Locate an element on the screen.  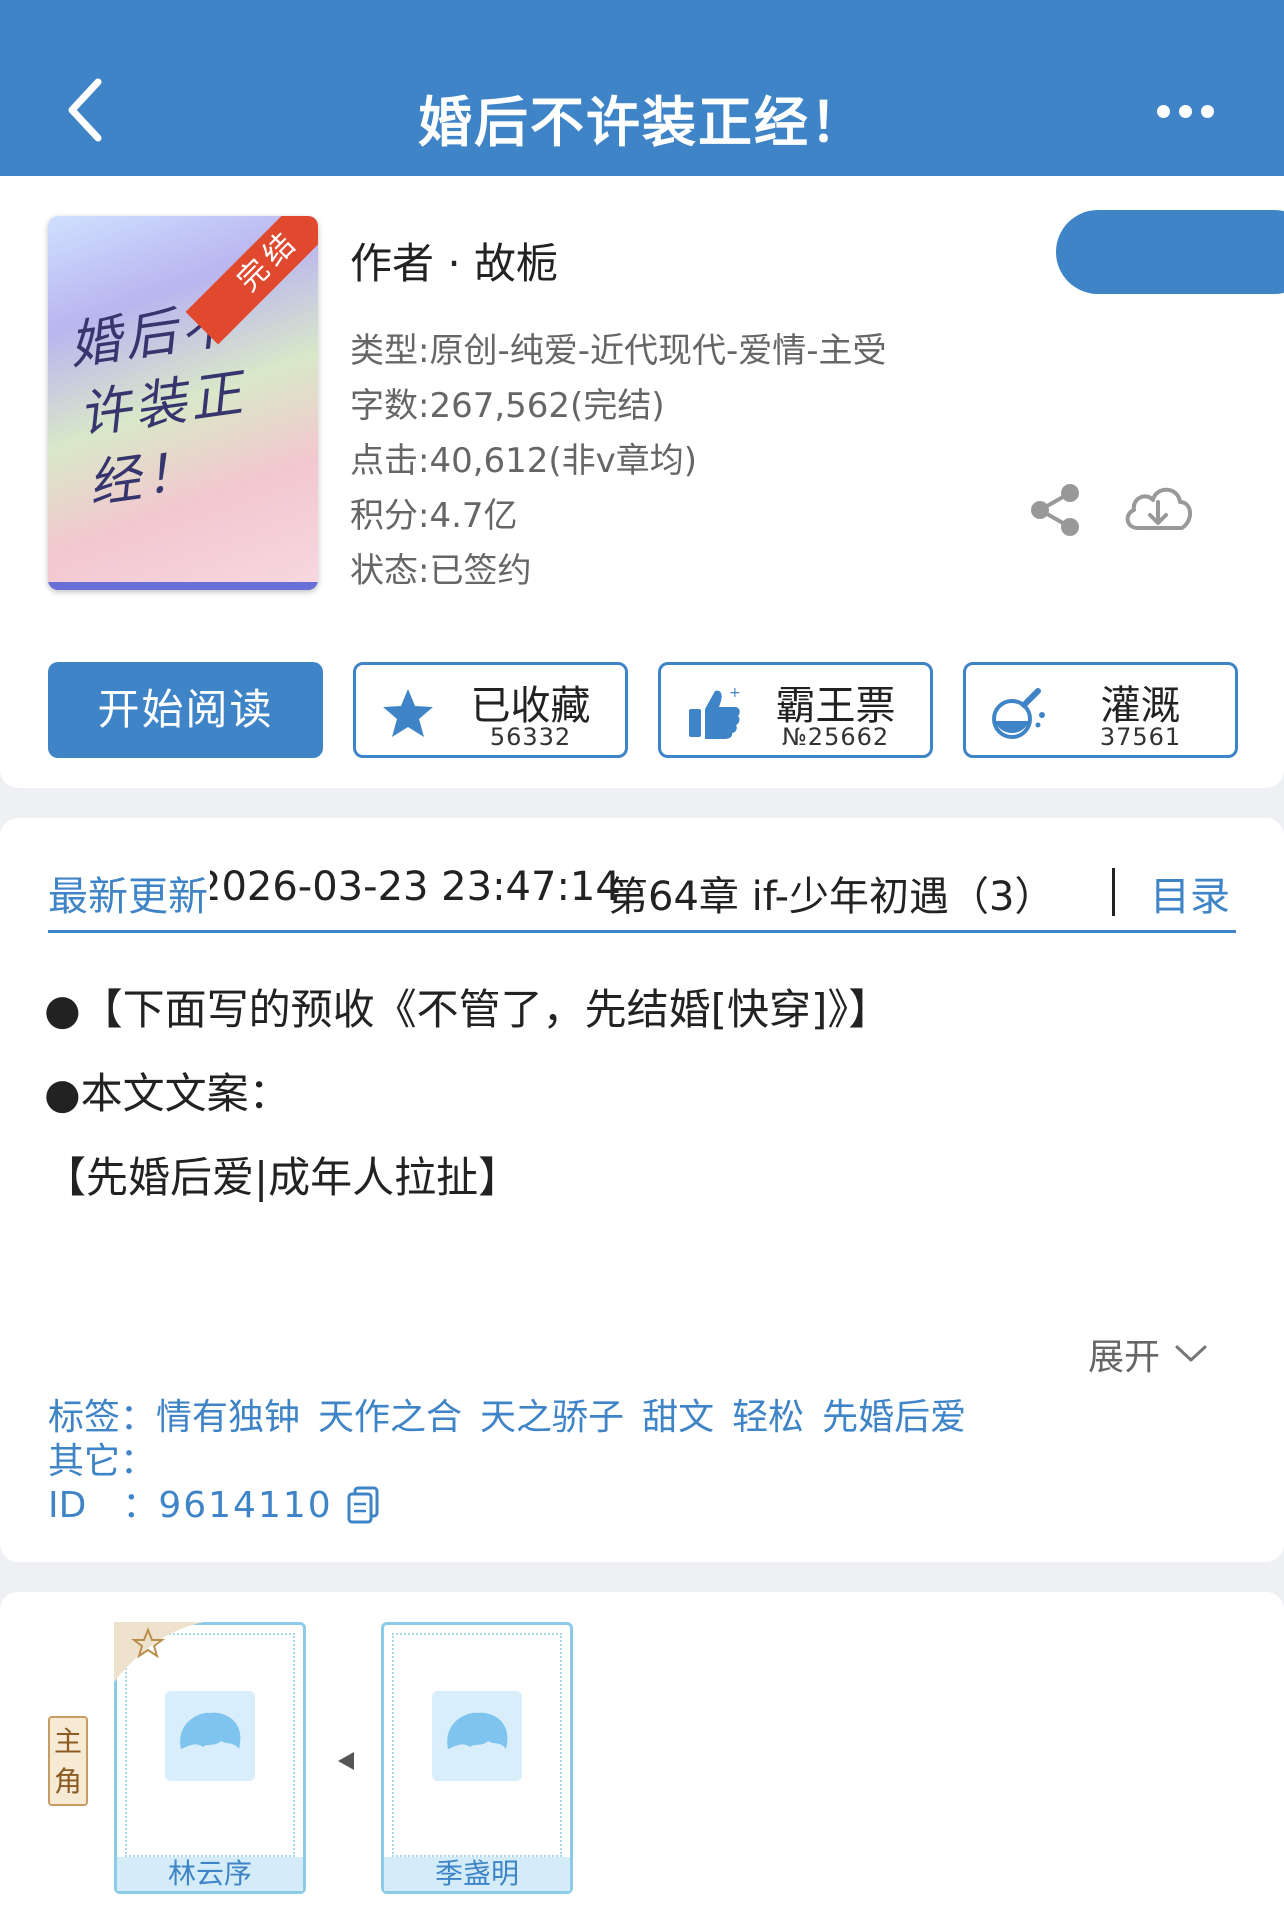
divider is located at coordinates (1113, 892).